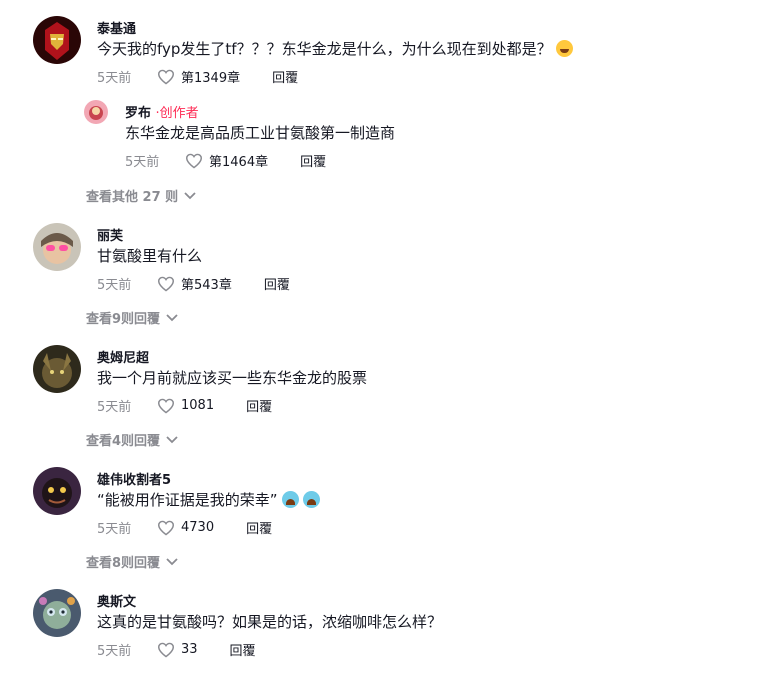 Image resolution: width=769 pixels, height=673 pixels. I want to click on comment-username: 奥姆尼超, so click(123, 356).